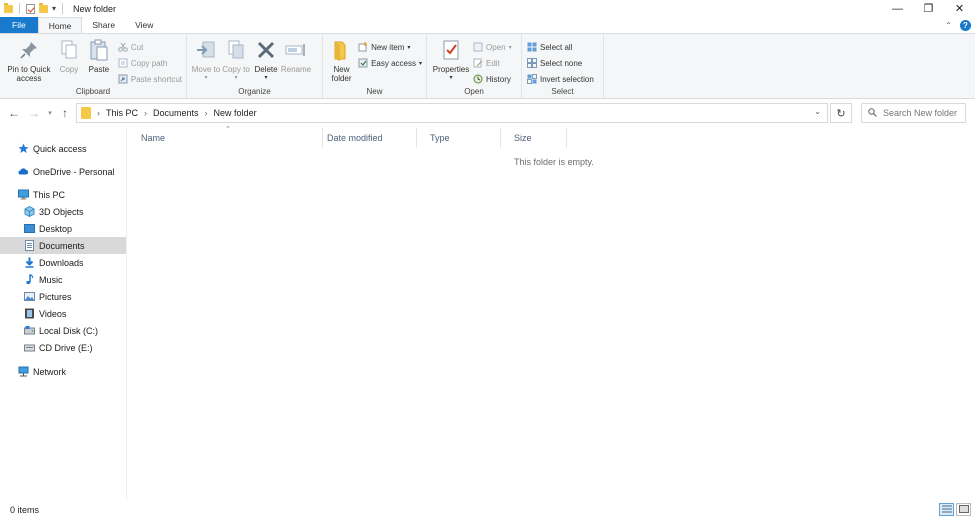 This screenshot has height=520, width=975. I want to click on breadcrumb-documents: Documents, so click(176, 113).